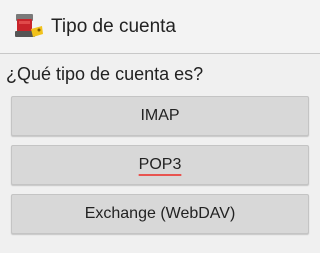 The height and width of the screenshot is (253, 320). What do you see at coordinates (113, 26) in the screenshot?
I see `window-title: Tipo de cuenta` at bounding box center [113, 26].